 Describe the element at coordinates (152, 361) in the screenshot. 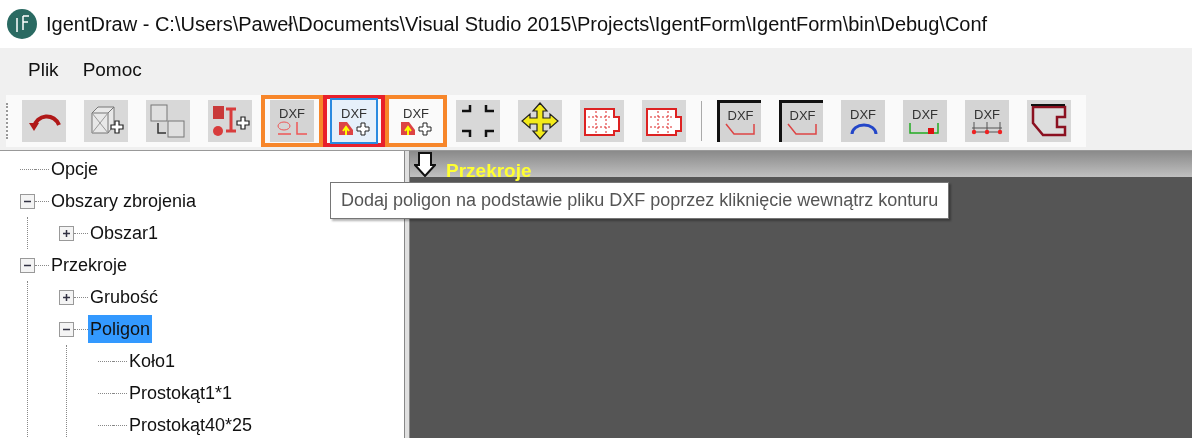

I see `tree-item: Koło1` at that location.